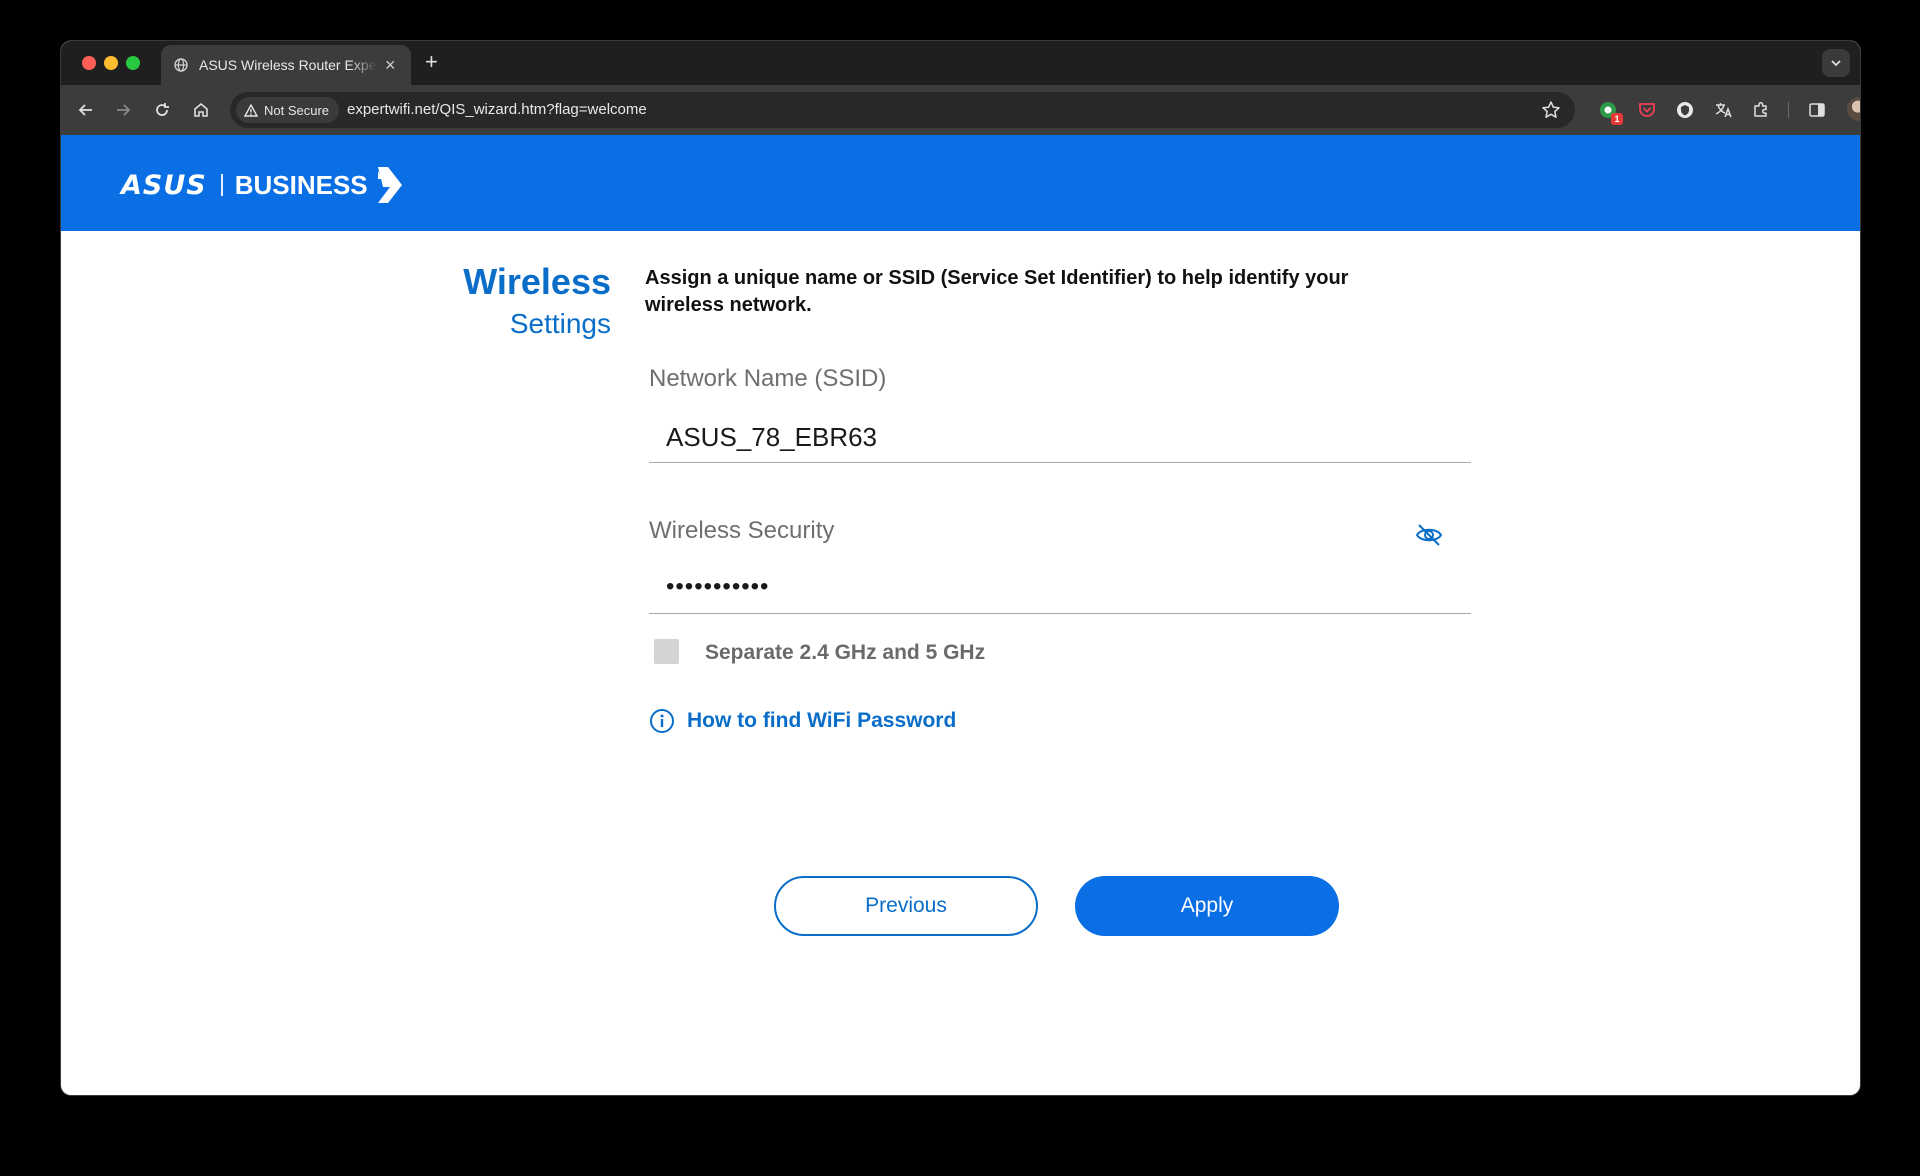  I want to click on minimize-window-button, so click(111, 63).